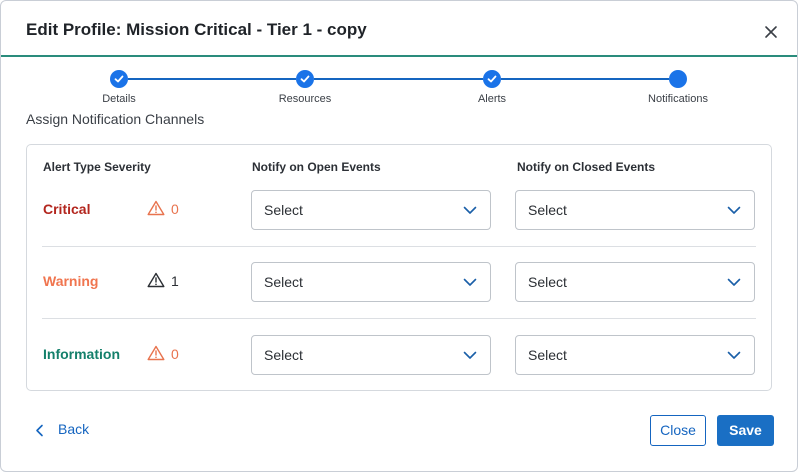 This screenshot has height=472, width=798. I want to click on open-events-select-information: Select, so click(371, 355).